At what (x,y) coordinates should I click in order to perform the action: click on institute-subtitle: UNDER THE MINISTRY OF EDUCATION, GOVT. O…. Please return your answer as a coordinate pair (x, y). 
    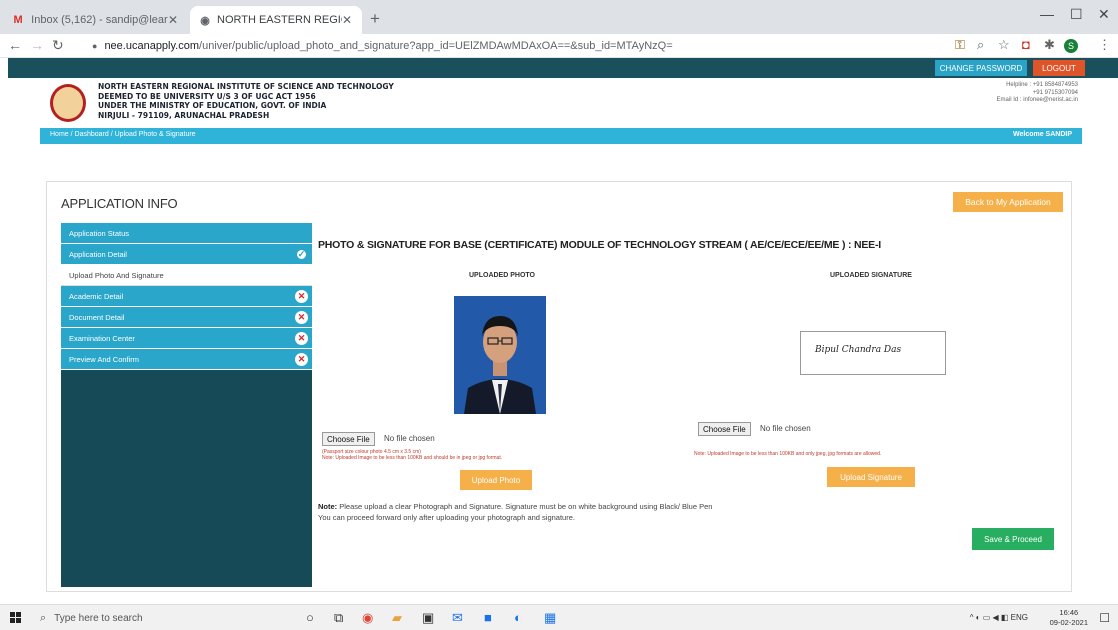
    Looking at the image, I should click on (212, 105).